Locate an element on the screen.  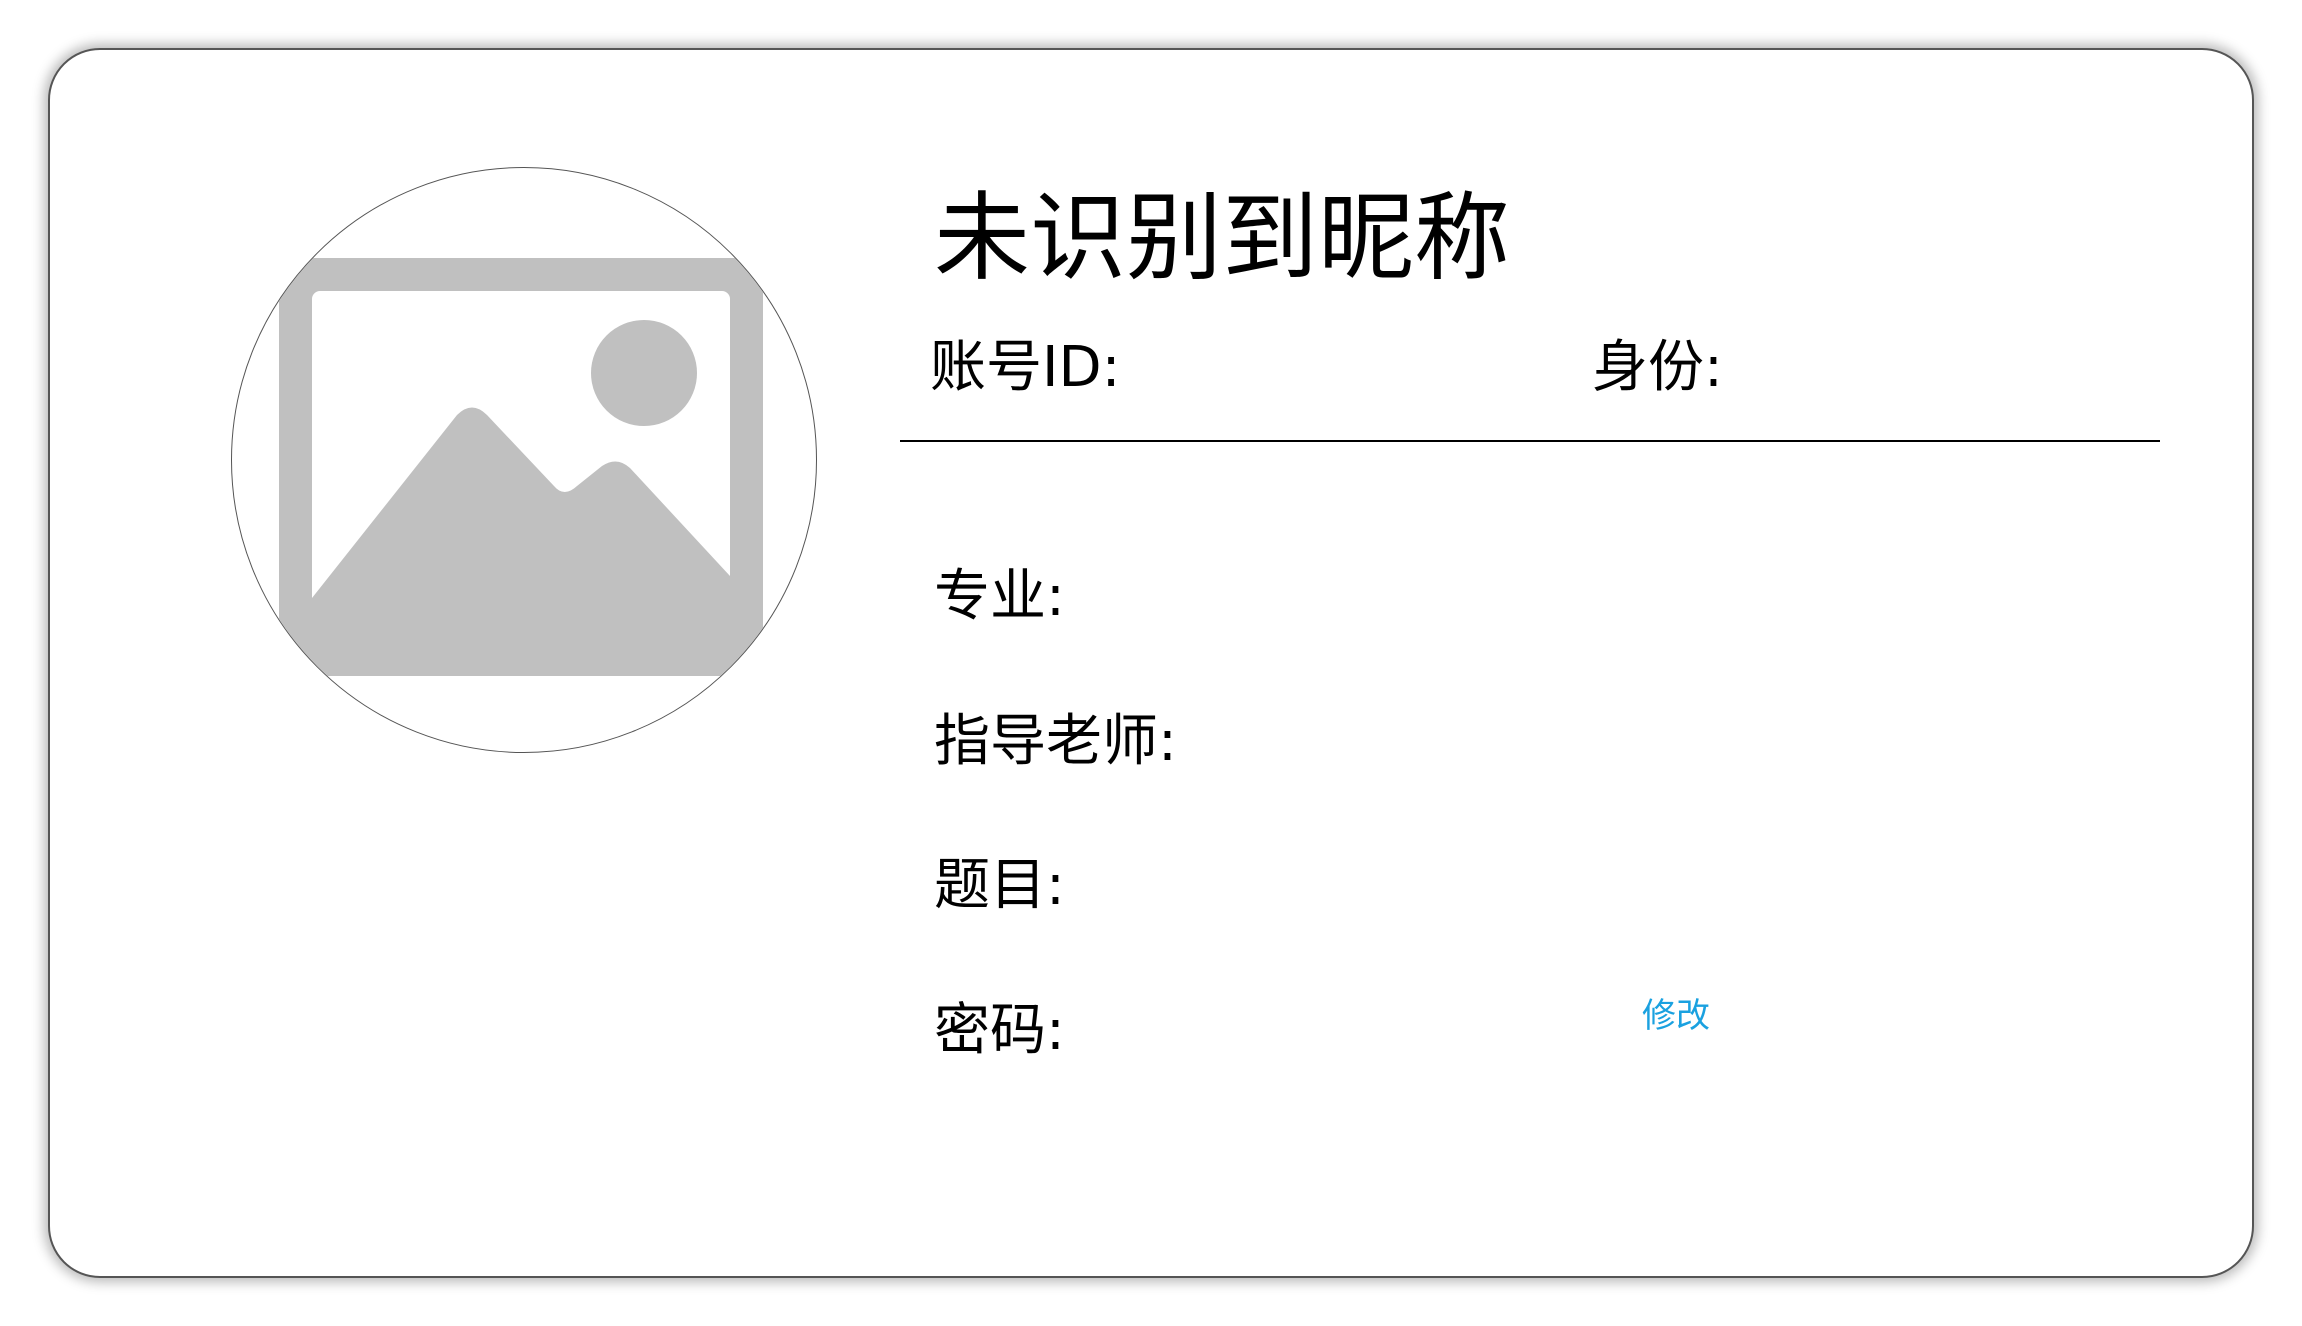
password-label: 密码: is located at coordinates (999, 1030).